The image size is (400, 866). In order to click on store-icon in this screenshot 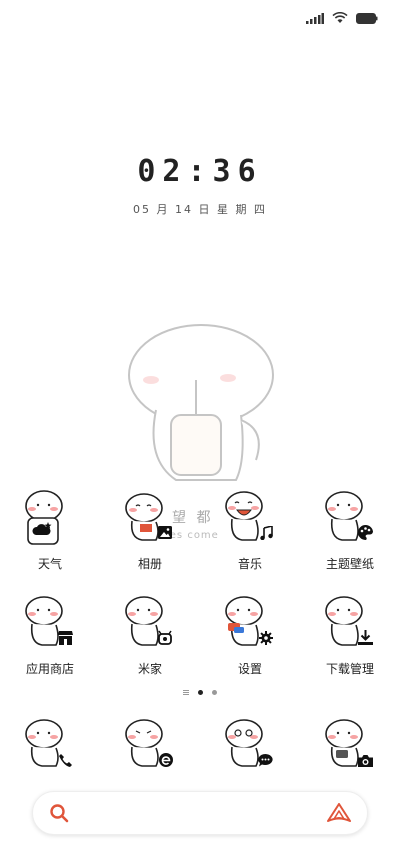, I will do `click(65, 638)`.